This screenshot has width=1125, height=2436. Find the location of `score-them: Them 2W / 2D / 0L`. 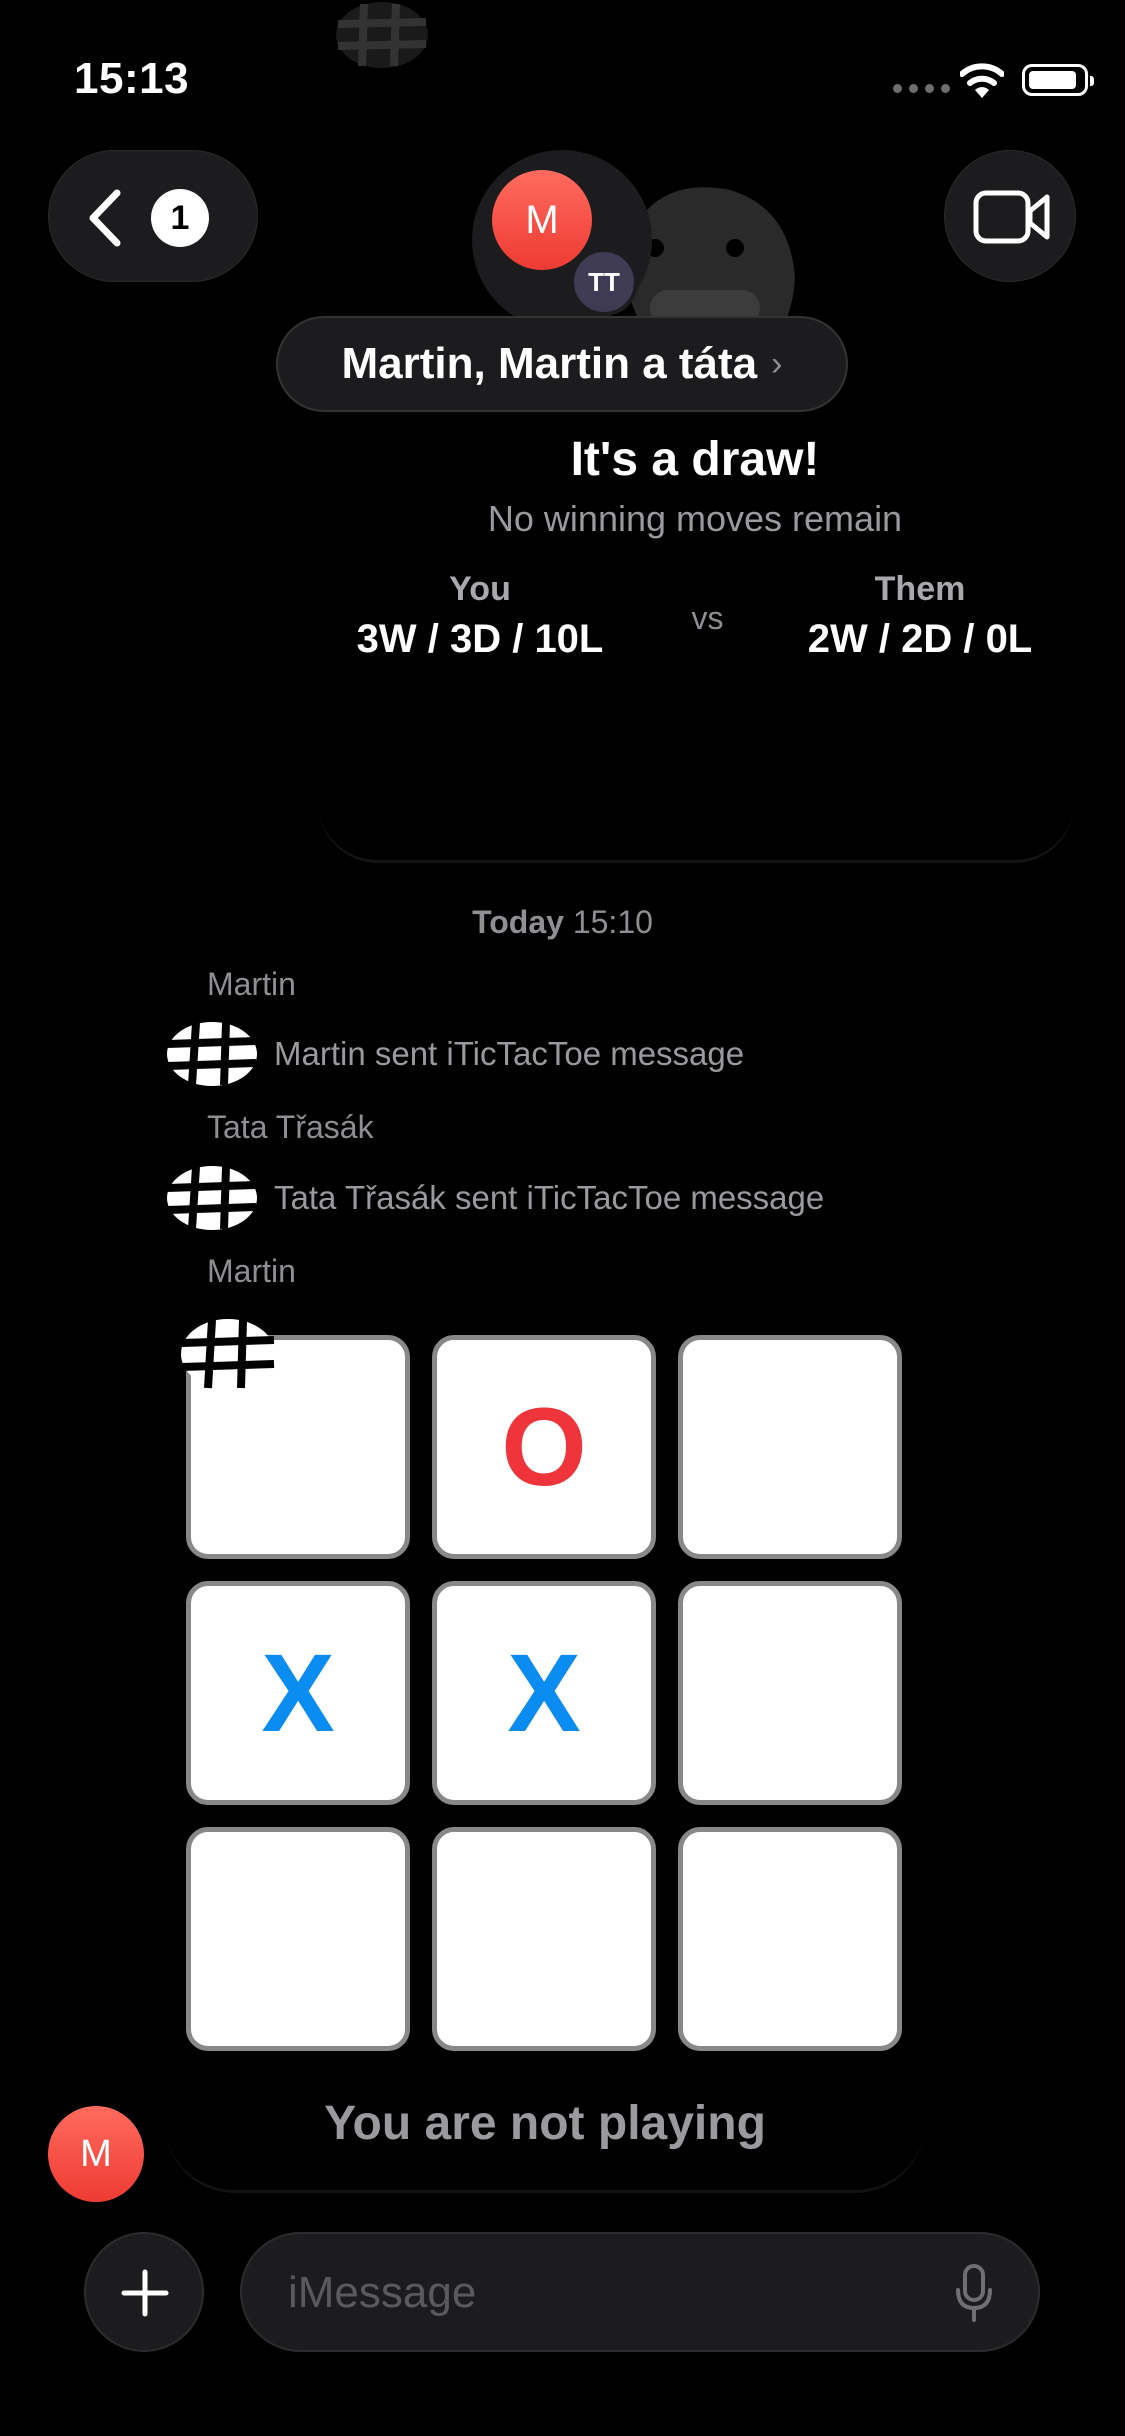

score-them: Them 2W / 2D / 0L is located at coordinates (920, 616).